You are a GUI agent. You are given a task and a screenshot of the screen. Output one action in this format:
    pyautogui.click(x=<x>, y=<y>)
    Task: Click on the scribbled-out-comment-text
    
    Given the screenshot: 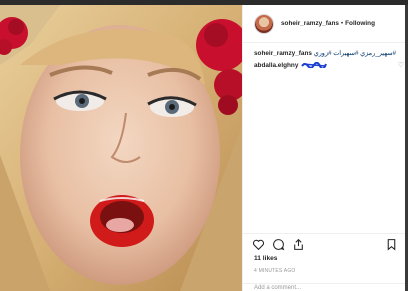 What is the action you would take?
    pyautogui.click(x=314, y=65)
    